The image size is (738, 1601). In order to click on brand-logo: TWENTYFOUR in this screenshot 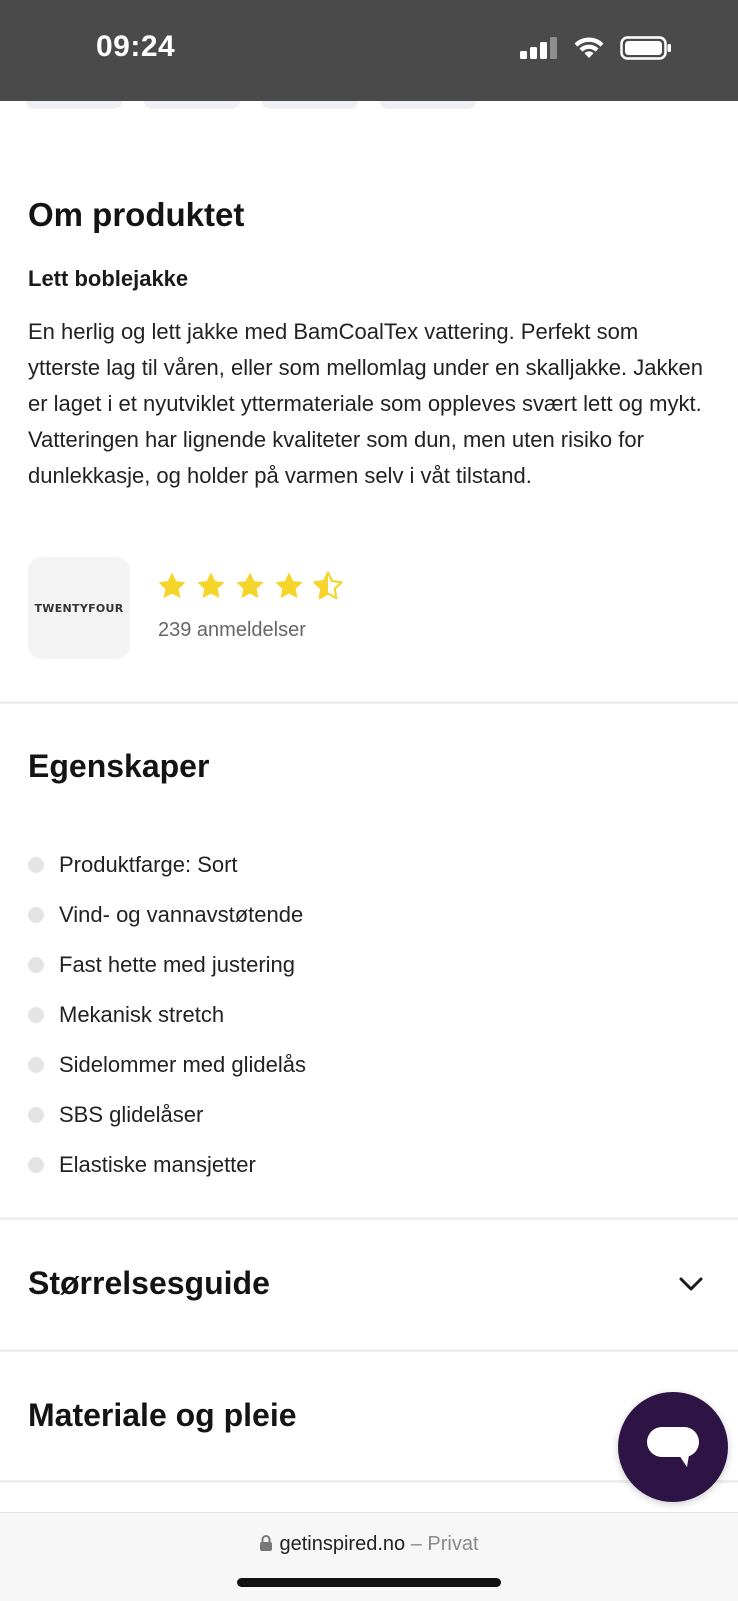, I will do `click(79, 608)`.